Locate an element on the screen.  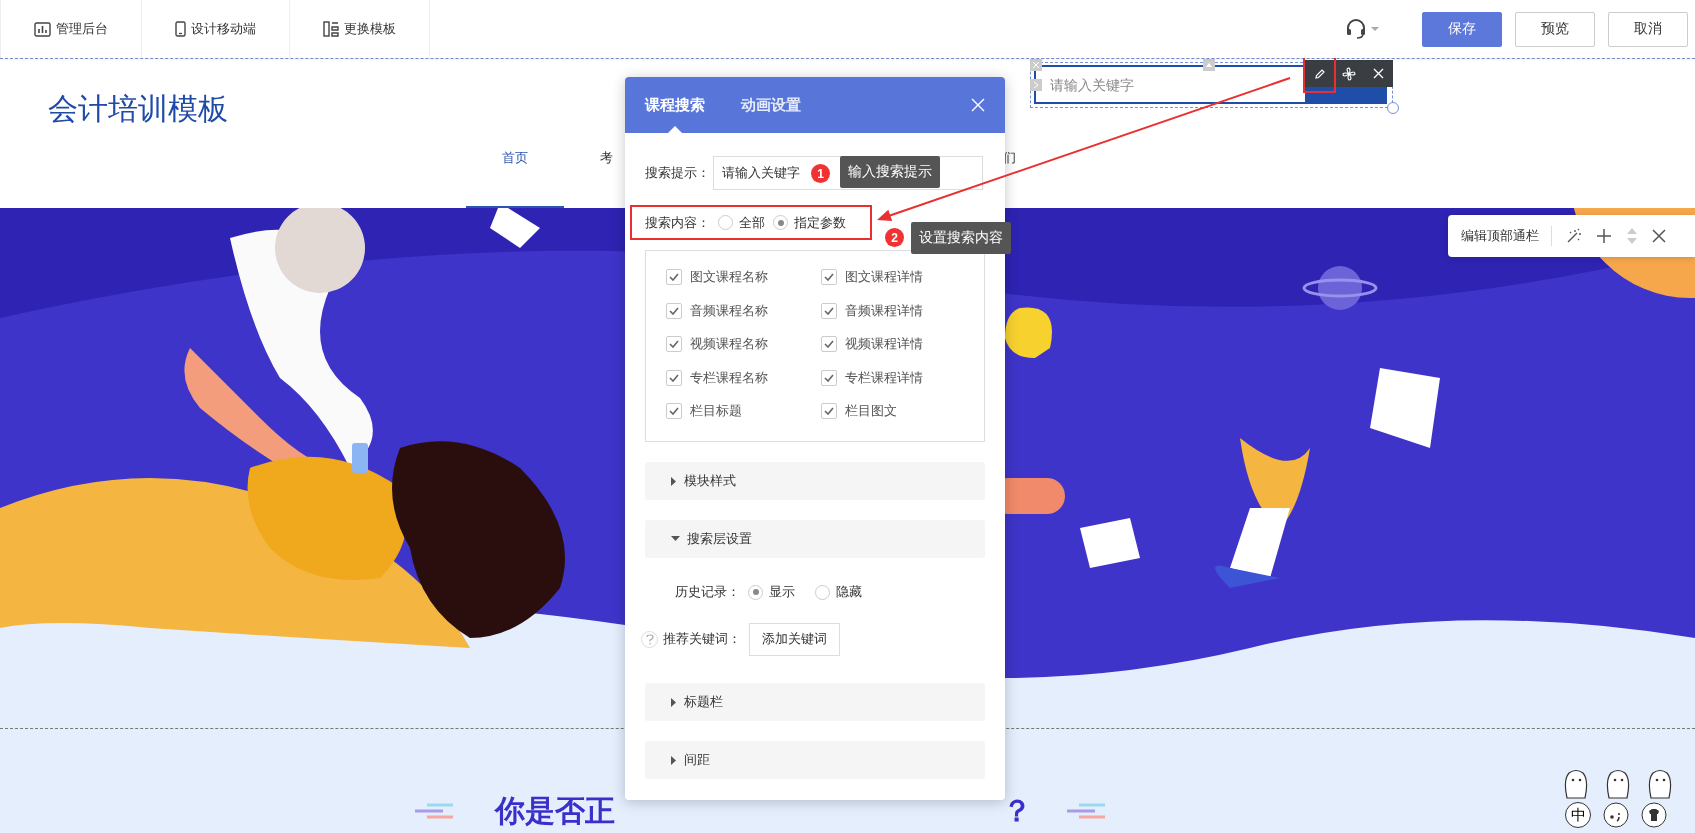
top-button: 取消 is located at coordinates (1648, 29).